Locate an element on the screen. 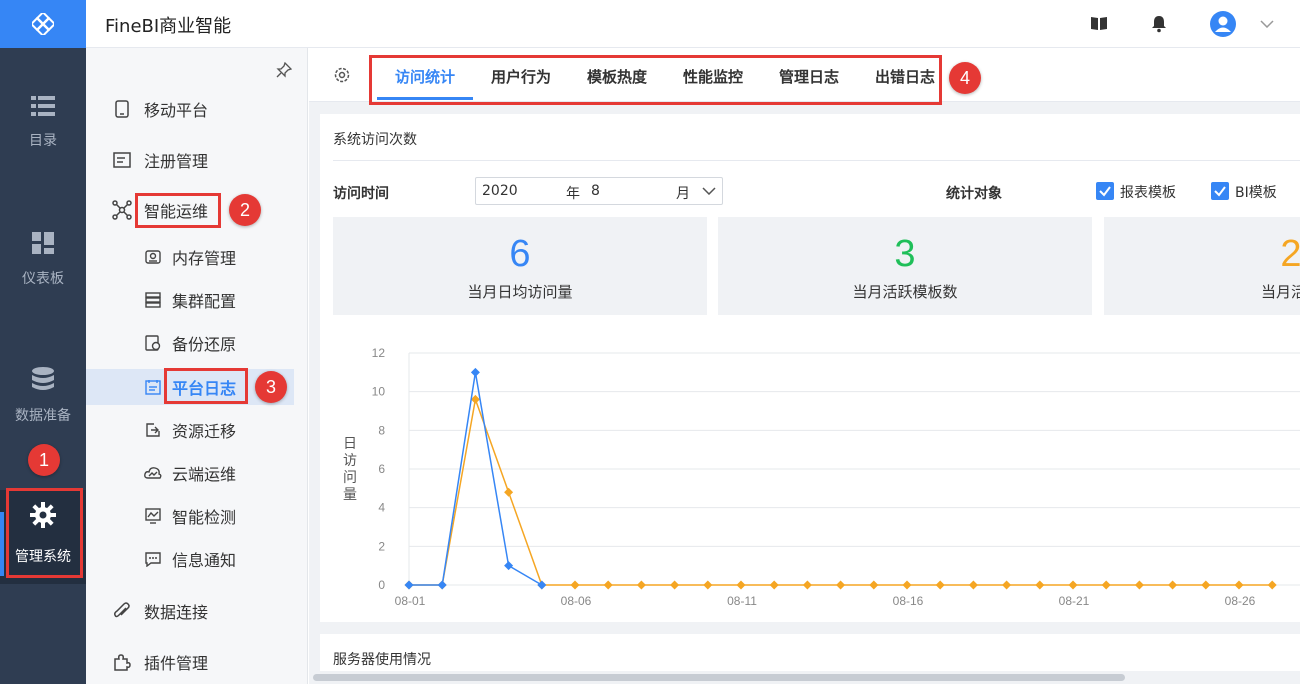 This screenshot has width=1300, height=684. stat-value: 3 is located at coordinates (905, 254).